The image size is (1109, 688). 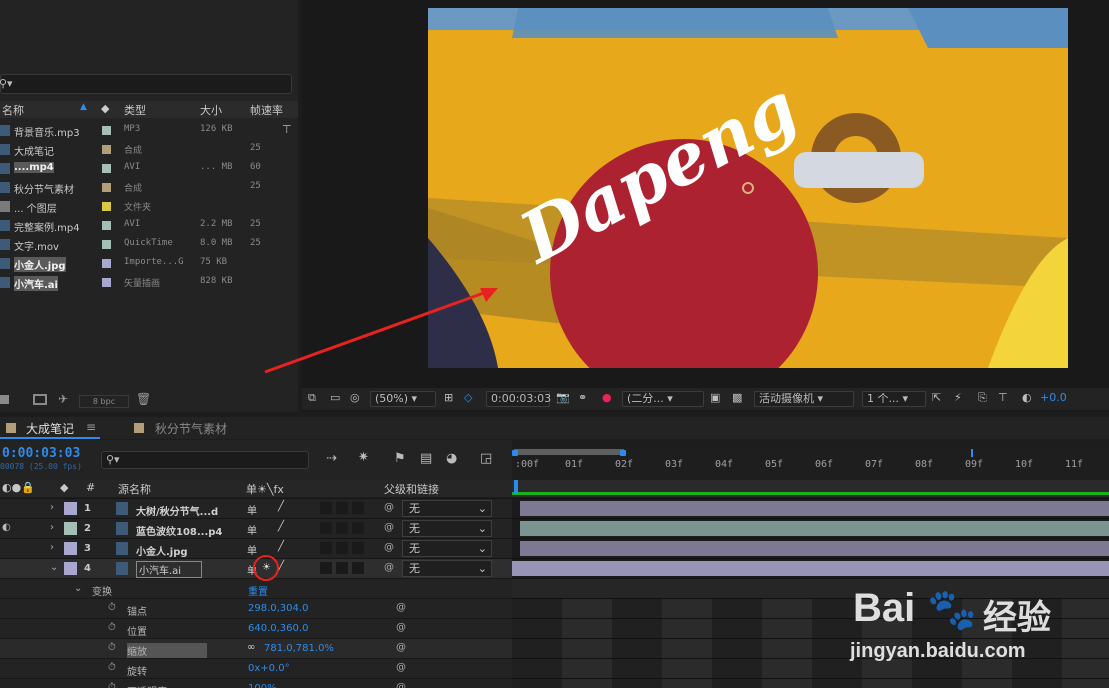 What do you see at coordinates (251, 647) in the screenshot?
I see `link-icon: ∞` at bounding box center [251, 647].